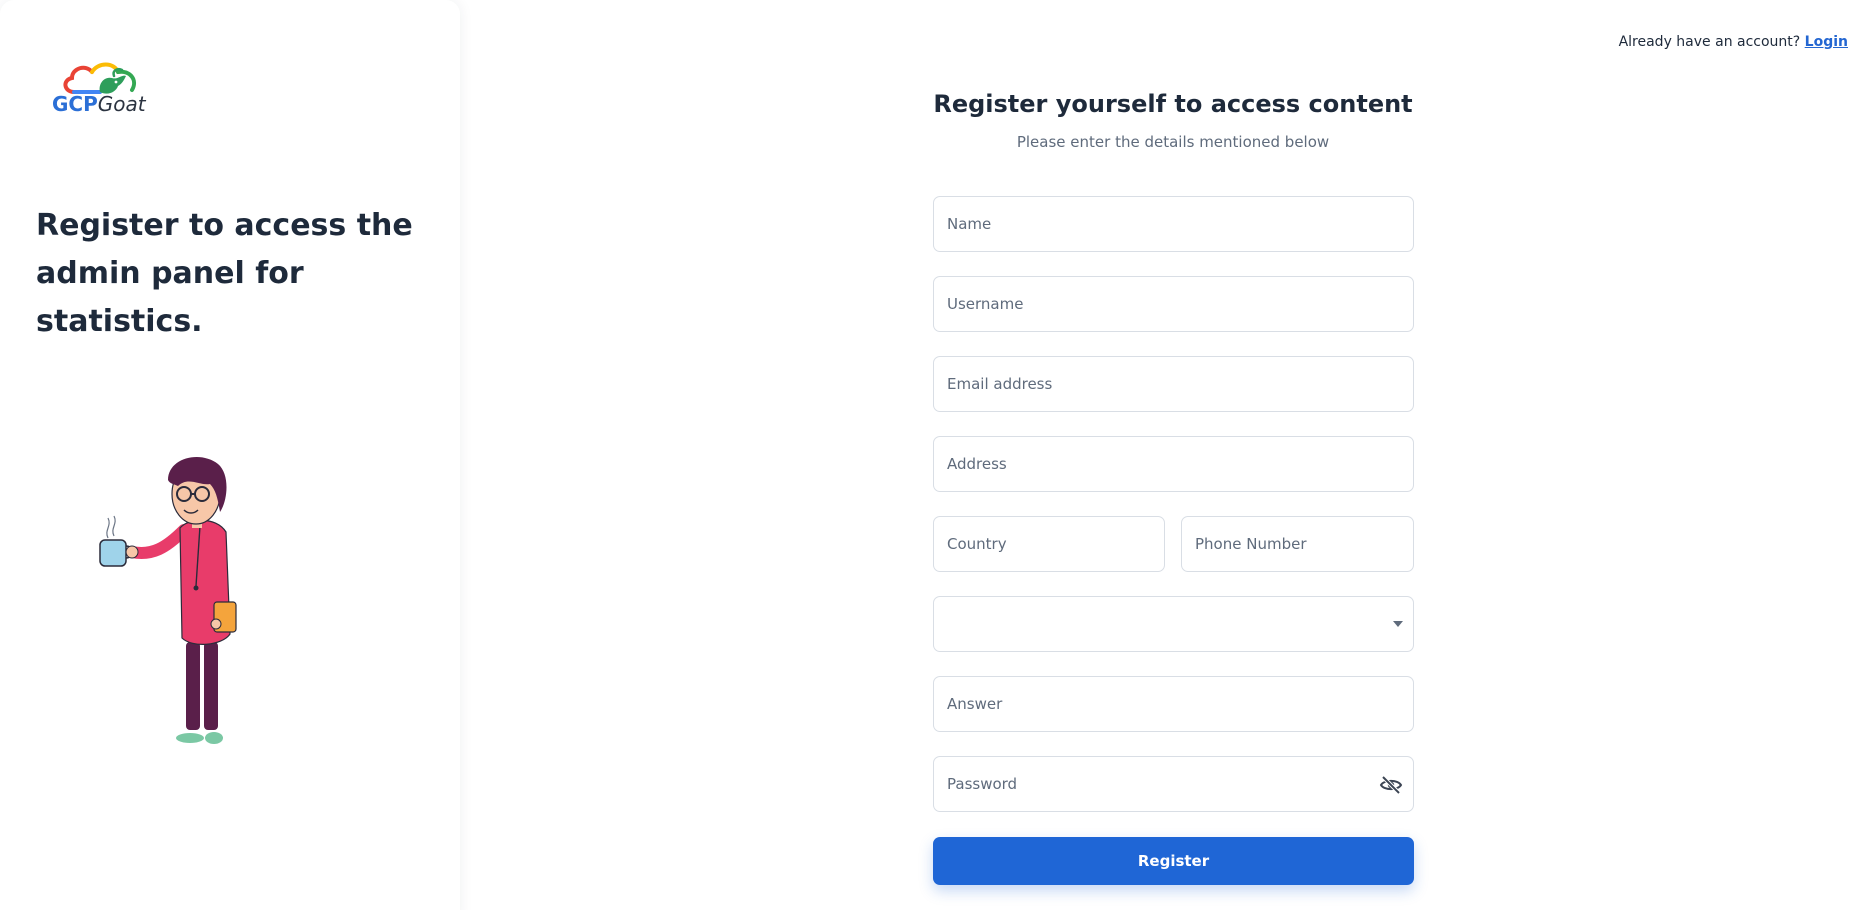 The image size is (1863, 910). I want to click on email-input, so click(1173, 384).